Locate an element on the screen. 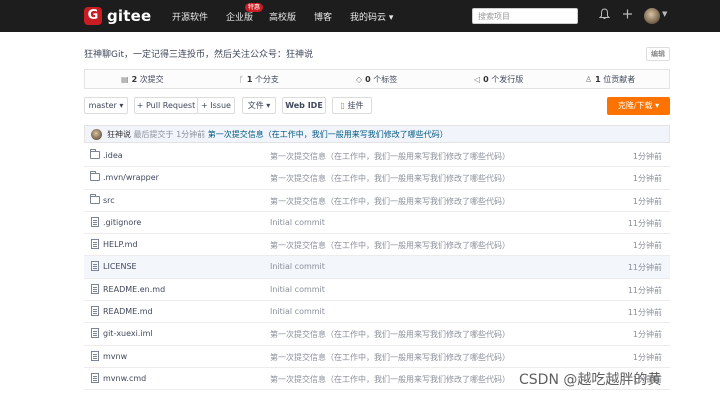 The height and width of the screenshot is (396, 720). file-name: mvnw.cmd is located at coordinates (124, 378).